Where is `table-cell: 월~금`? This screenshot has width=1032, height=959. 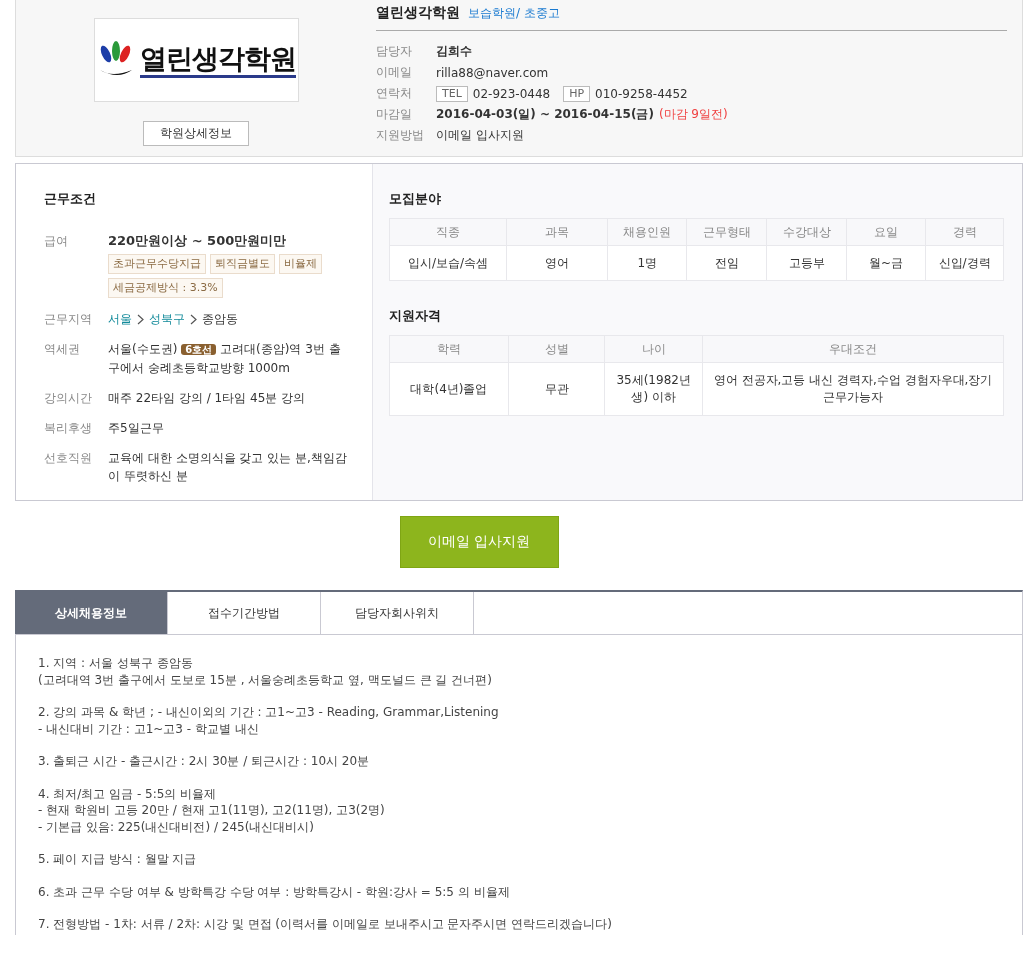 table-cell: 월~금 is located at coordinates (886, 263).